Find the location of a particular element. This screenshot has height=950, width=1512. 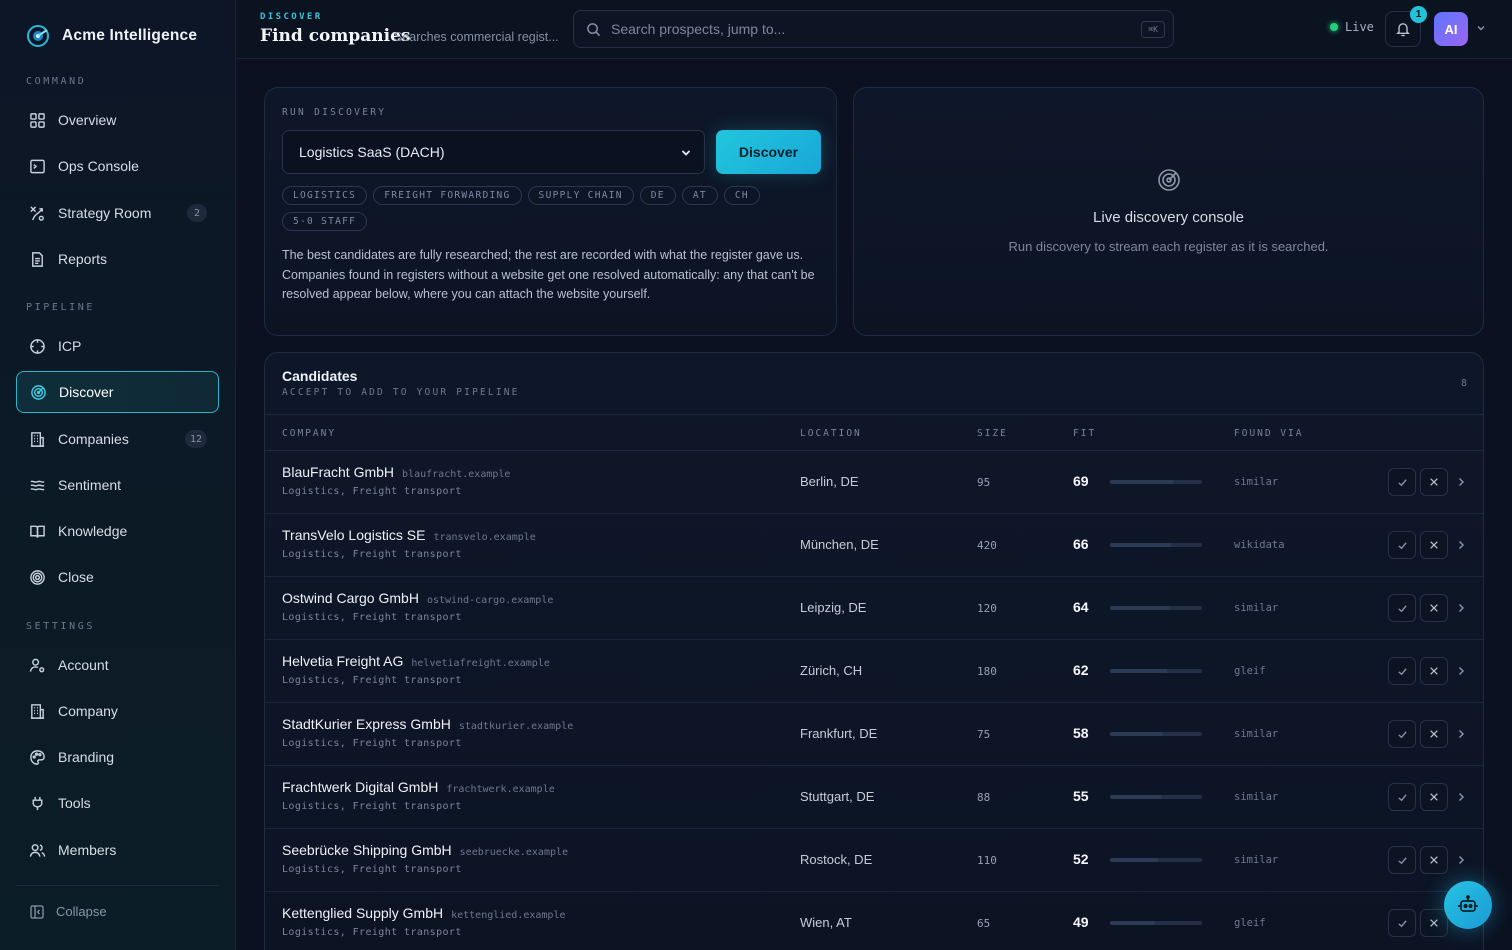

search-input is located at coordinates (861, 29).